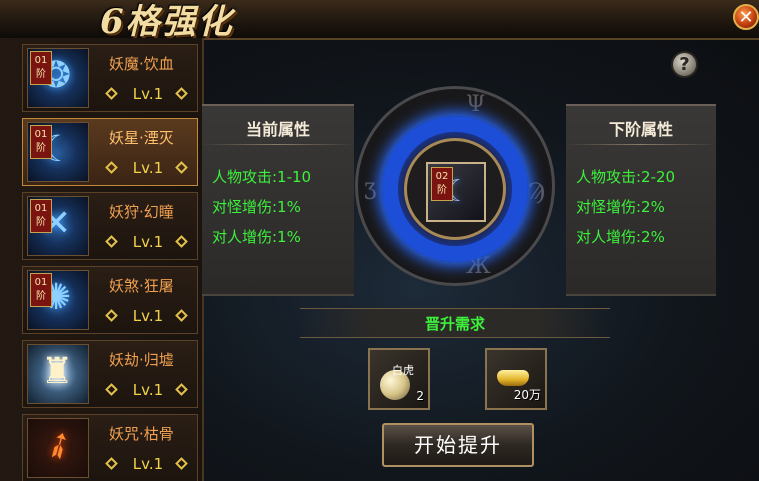 This screenshot has width=759, height=481. Describe the element at coordinates (58, 78) in the screenshot. I see `blue-flame-emblem-icon: ❂ 01阶` at that location.